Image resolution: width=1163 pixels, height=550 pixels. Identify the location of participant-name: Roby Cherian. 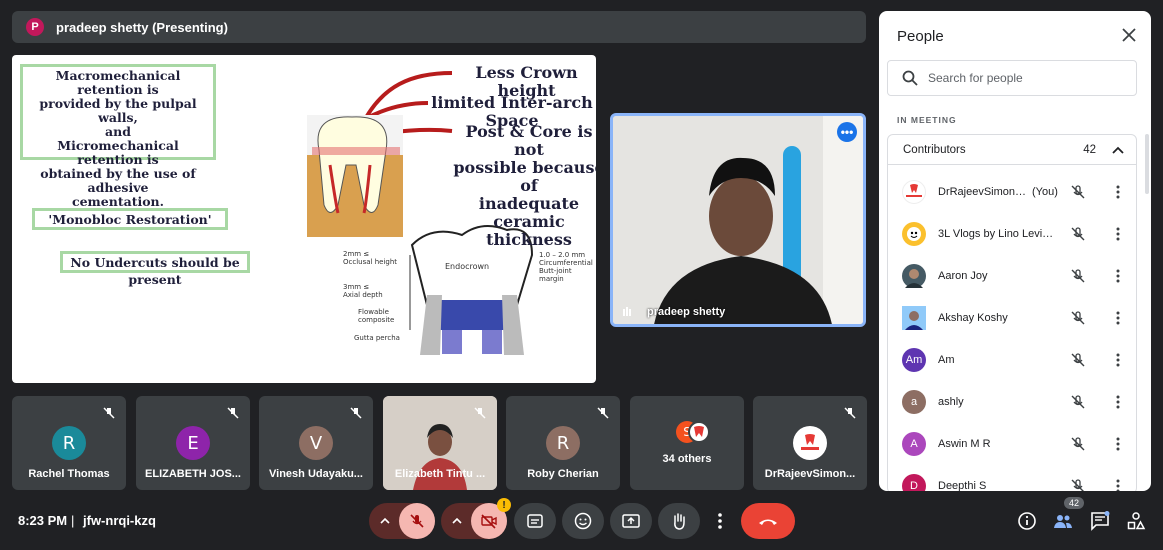
(563, 474).